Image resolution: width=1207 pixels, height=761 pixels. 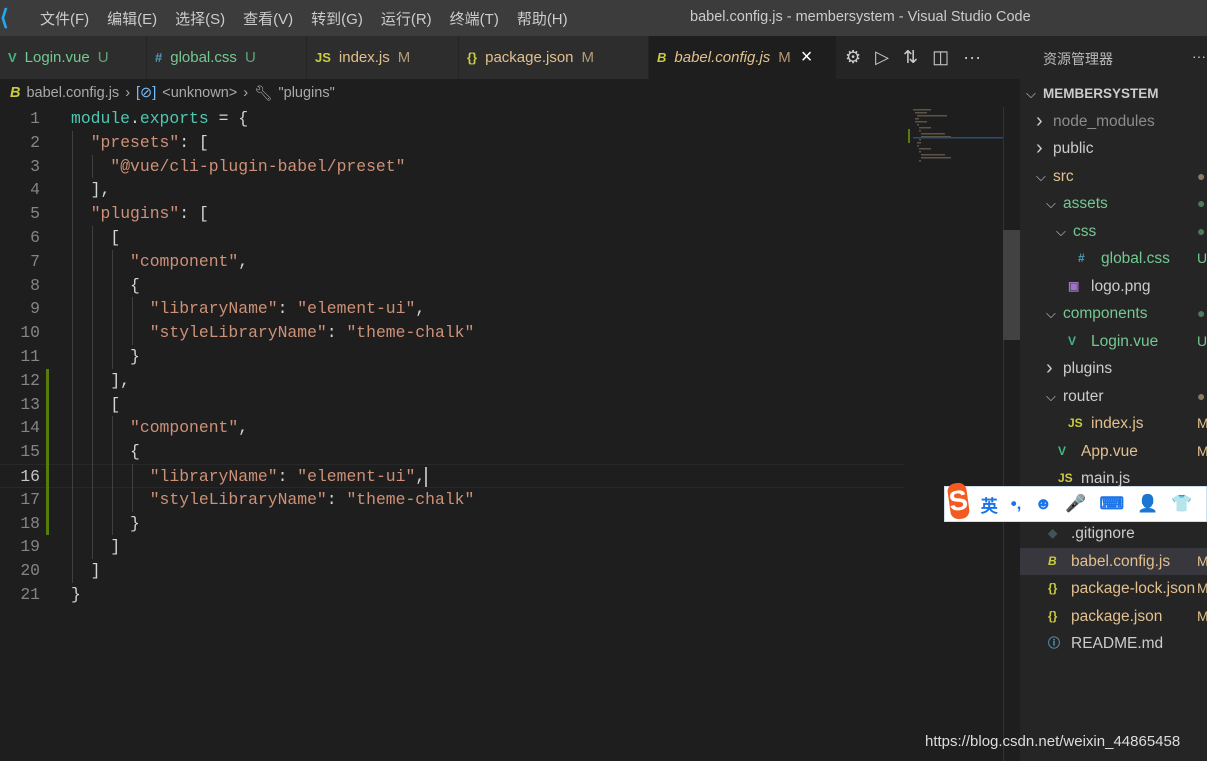 I want to click on tree-item: ⌵ assets ●, so click(x=1113, y=203).